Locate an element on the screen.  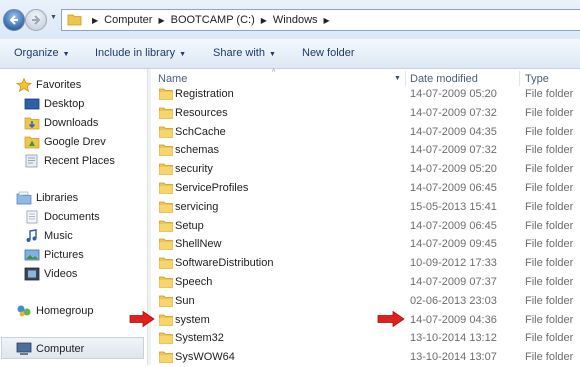
column-type-label: Type is located at coordinates (537, 79).